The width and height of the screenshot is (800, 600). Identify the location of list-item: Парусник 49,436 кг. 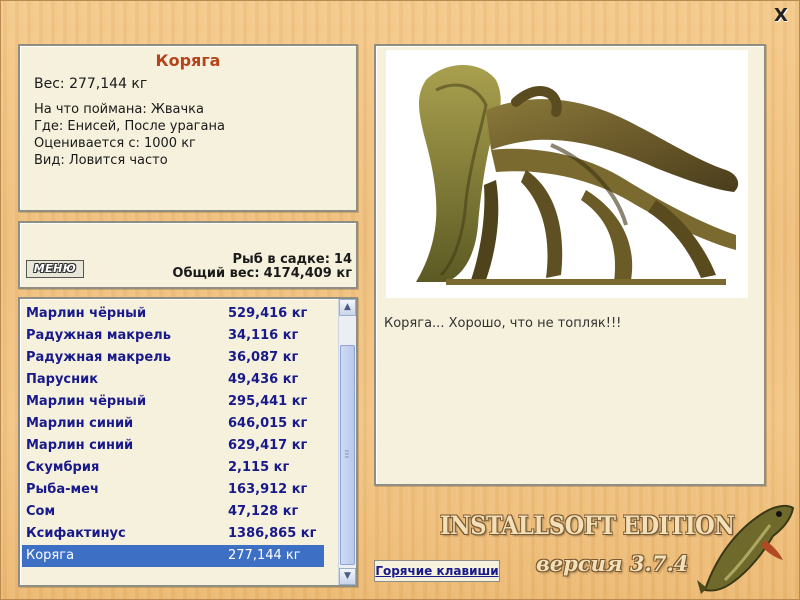
(173, 380).